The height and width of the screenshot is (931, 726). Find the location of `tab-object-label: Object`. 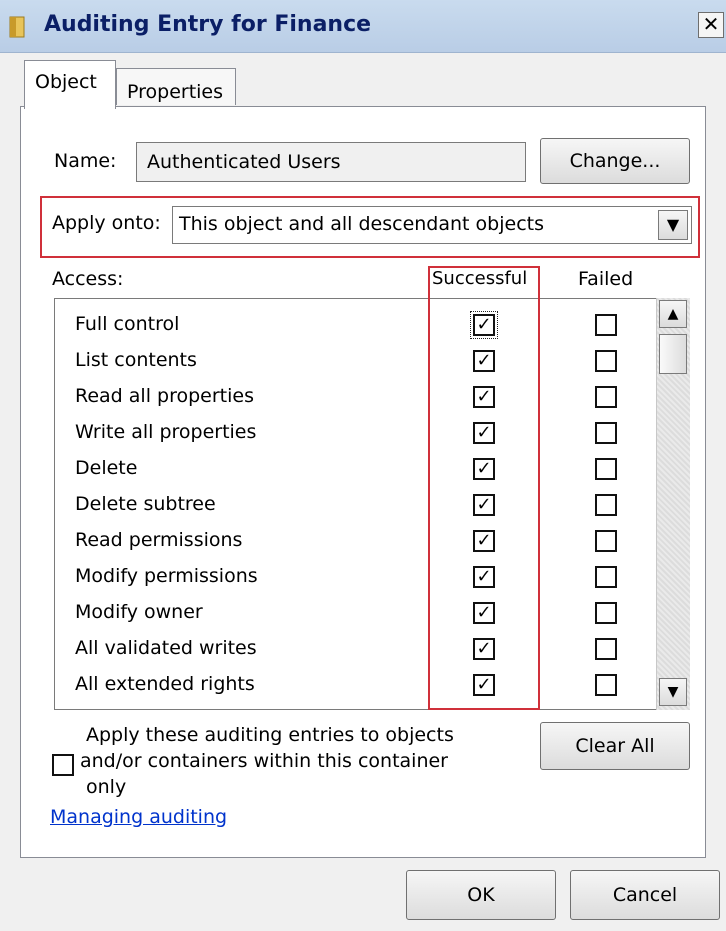

tab-object-label: Object is located at coordinates (66, 82).